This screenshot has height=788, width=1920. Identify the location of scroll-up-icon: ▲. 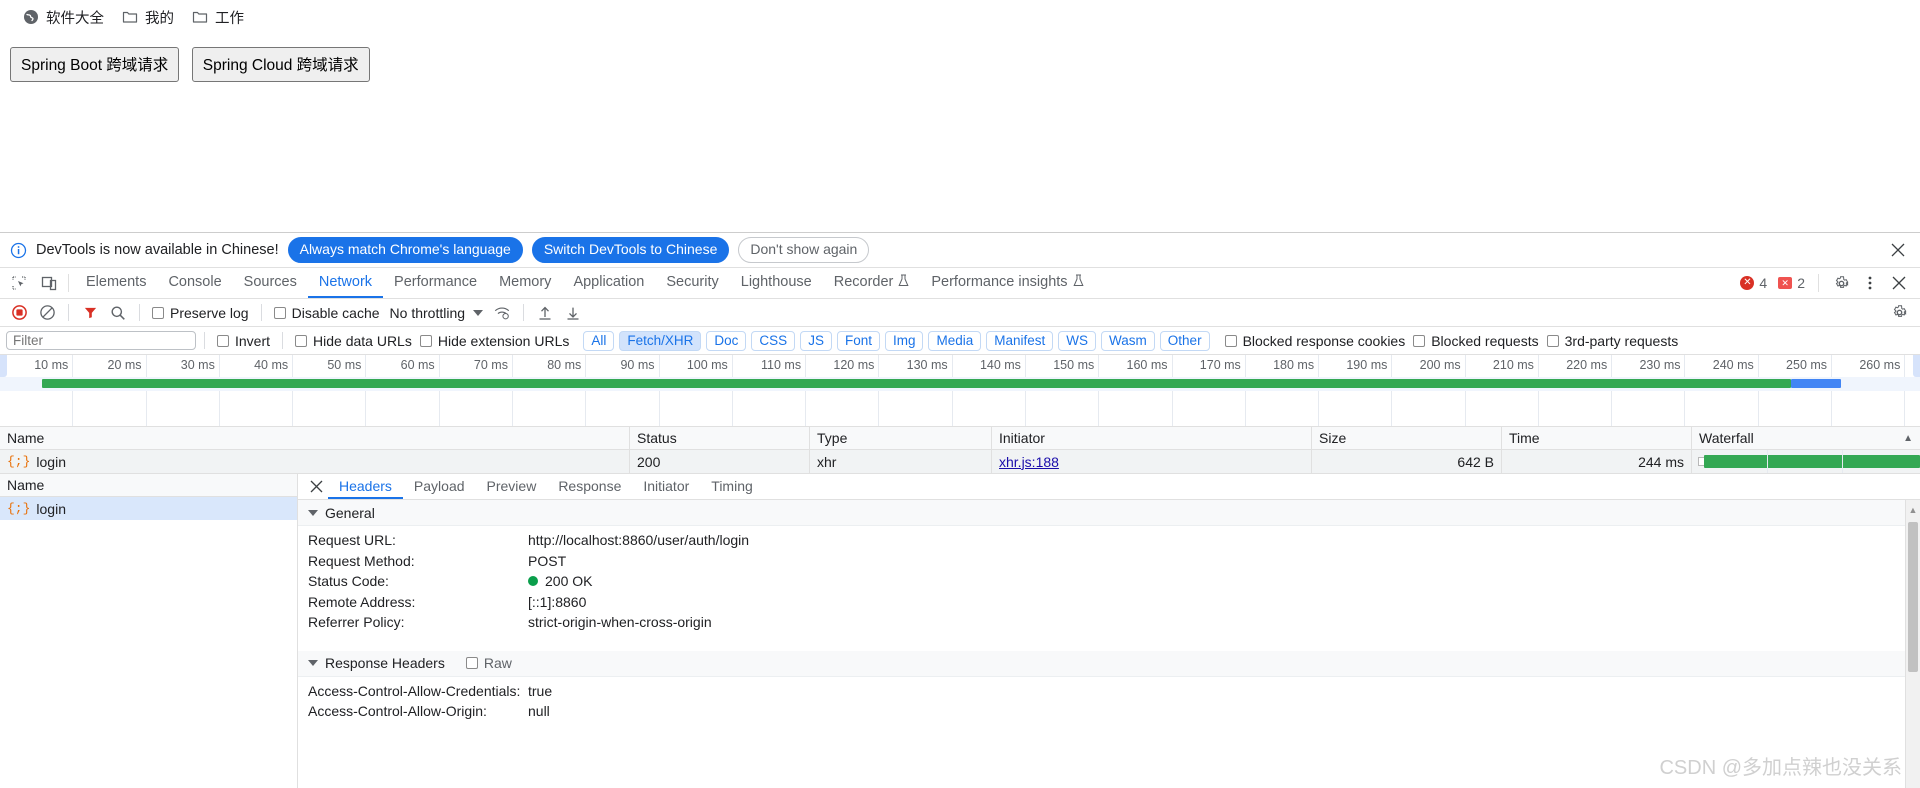
(1913, 510).